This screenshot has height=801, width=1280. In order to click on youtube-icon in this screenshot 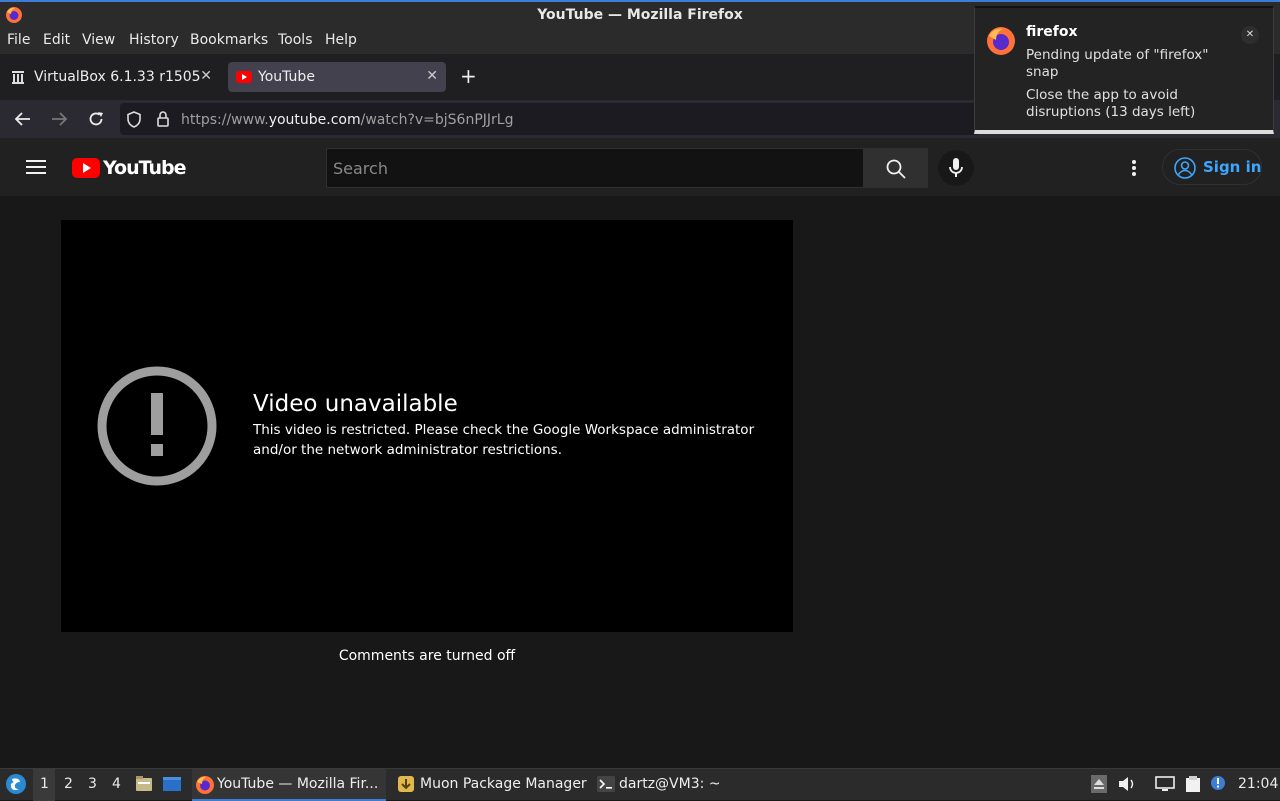, I will do `click(244, 77)`.